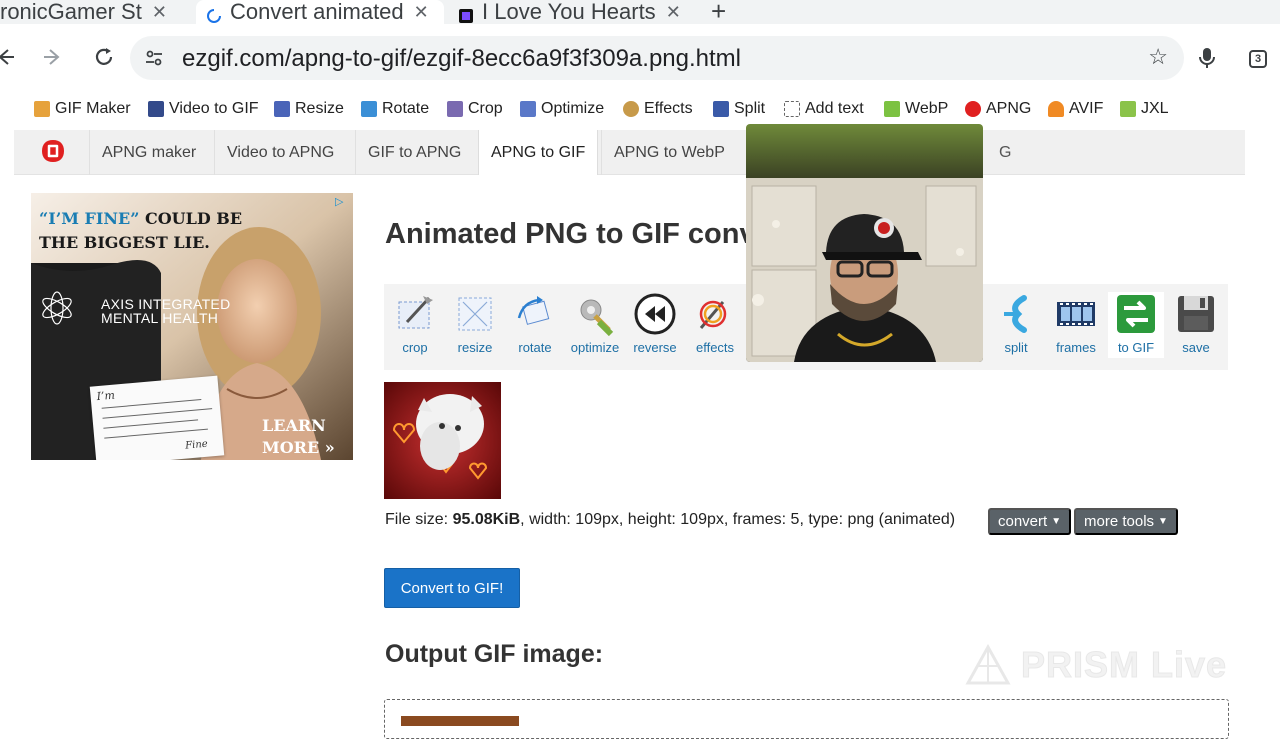 The image size is (1280, 739). I want to click on browser-tab-title: Convert animated, so click(317, 12).